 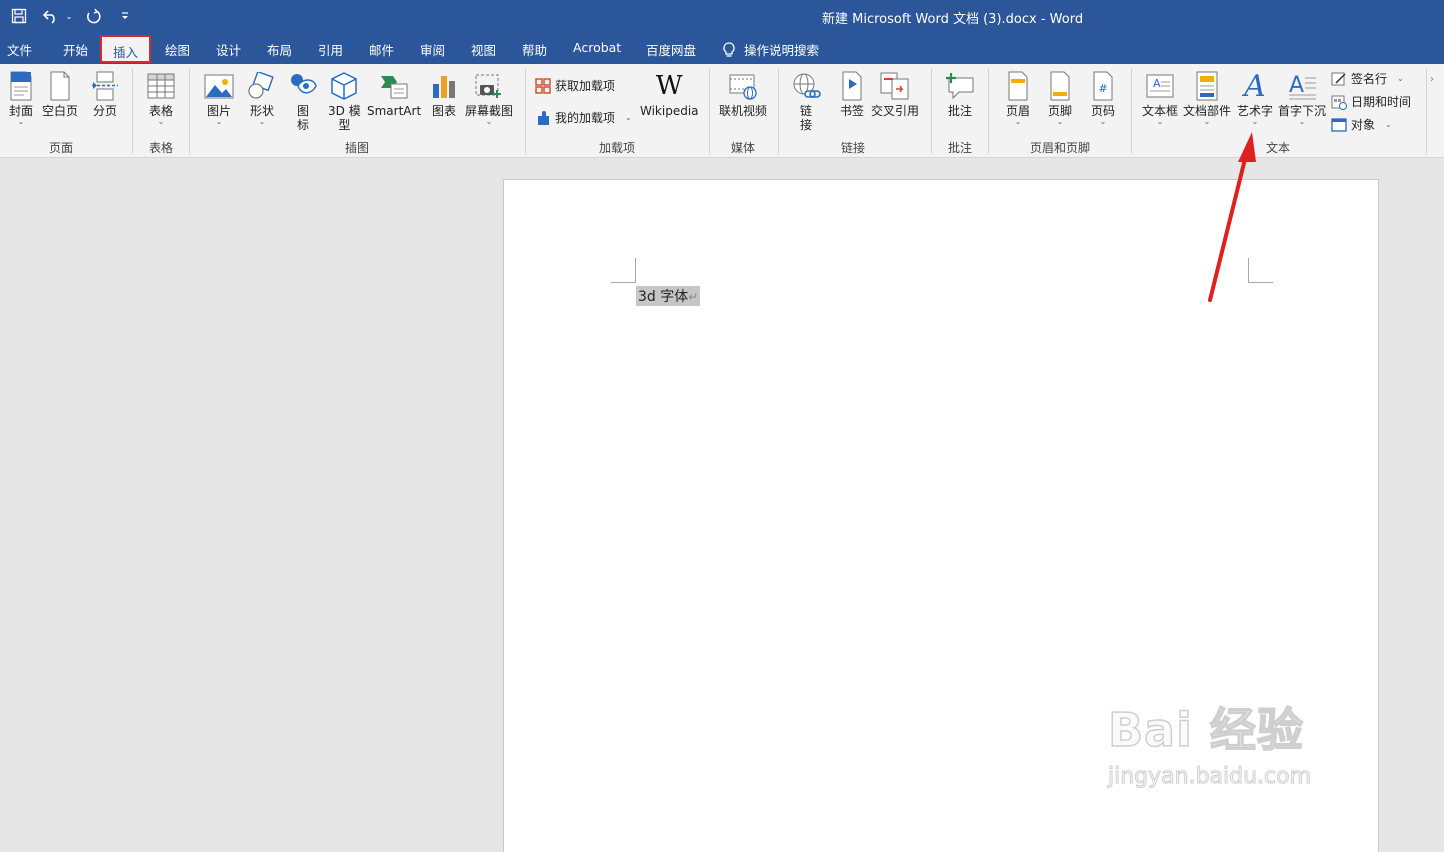 What do you see at coordinates (19, 49) in the screenshot?
I see `tab-file: 文件` at bounding box center [19, 49].